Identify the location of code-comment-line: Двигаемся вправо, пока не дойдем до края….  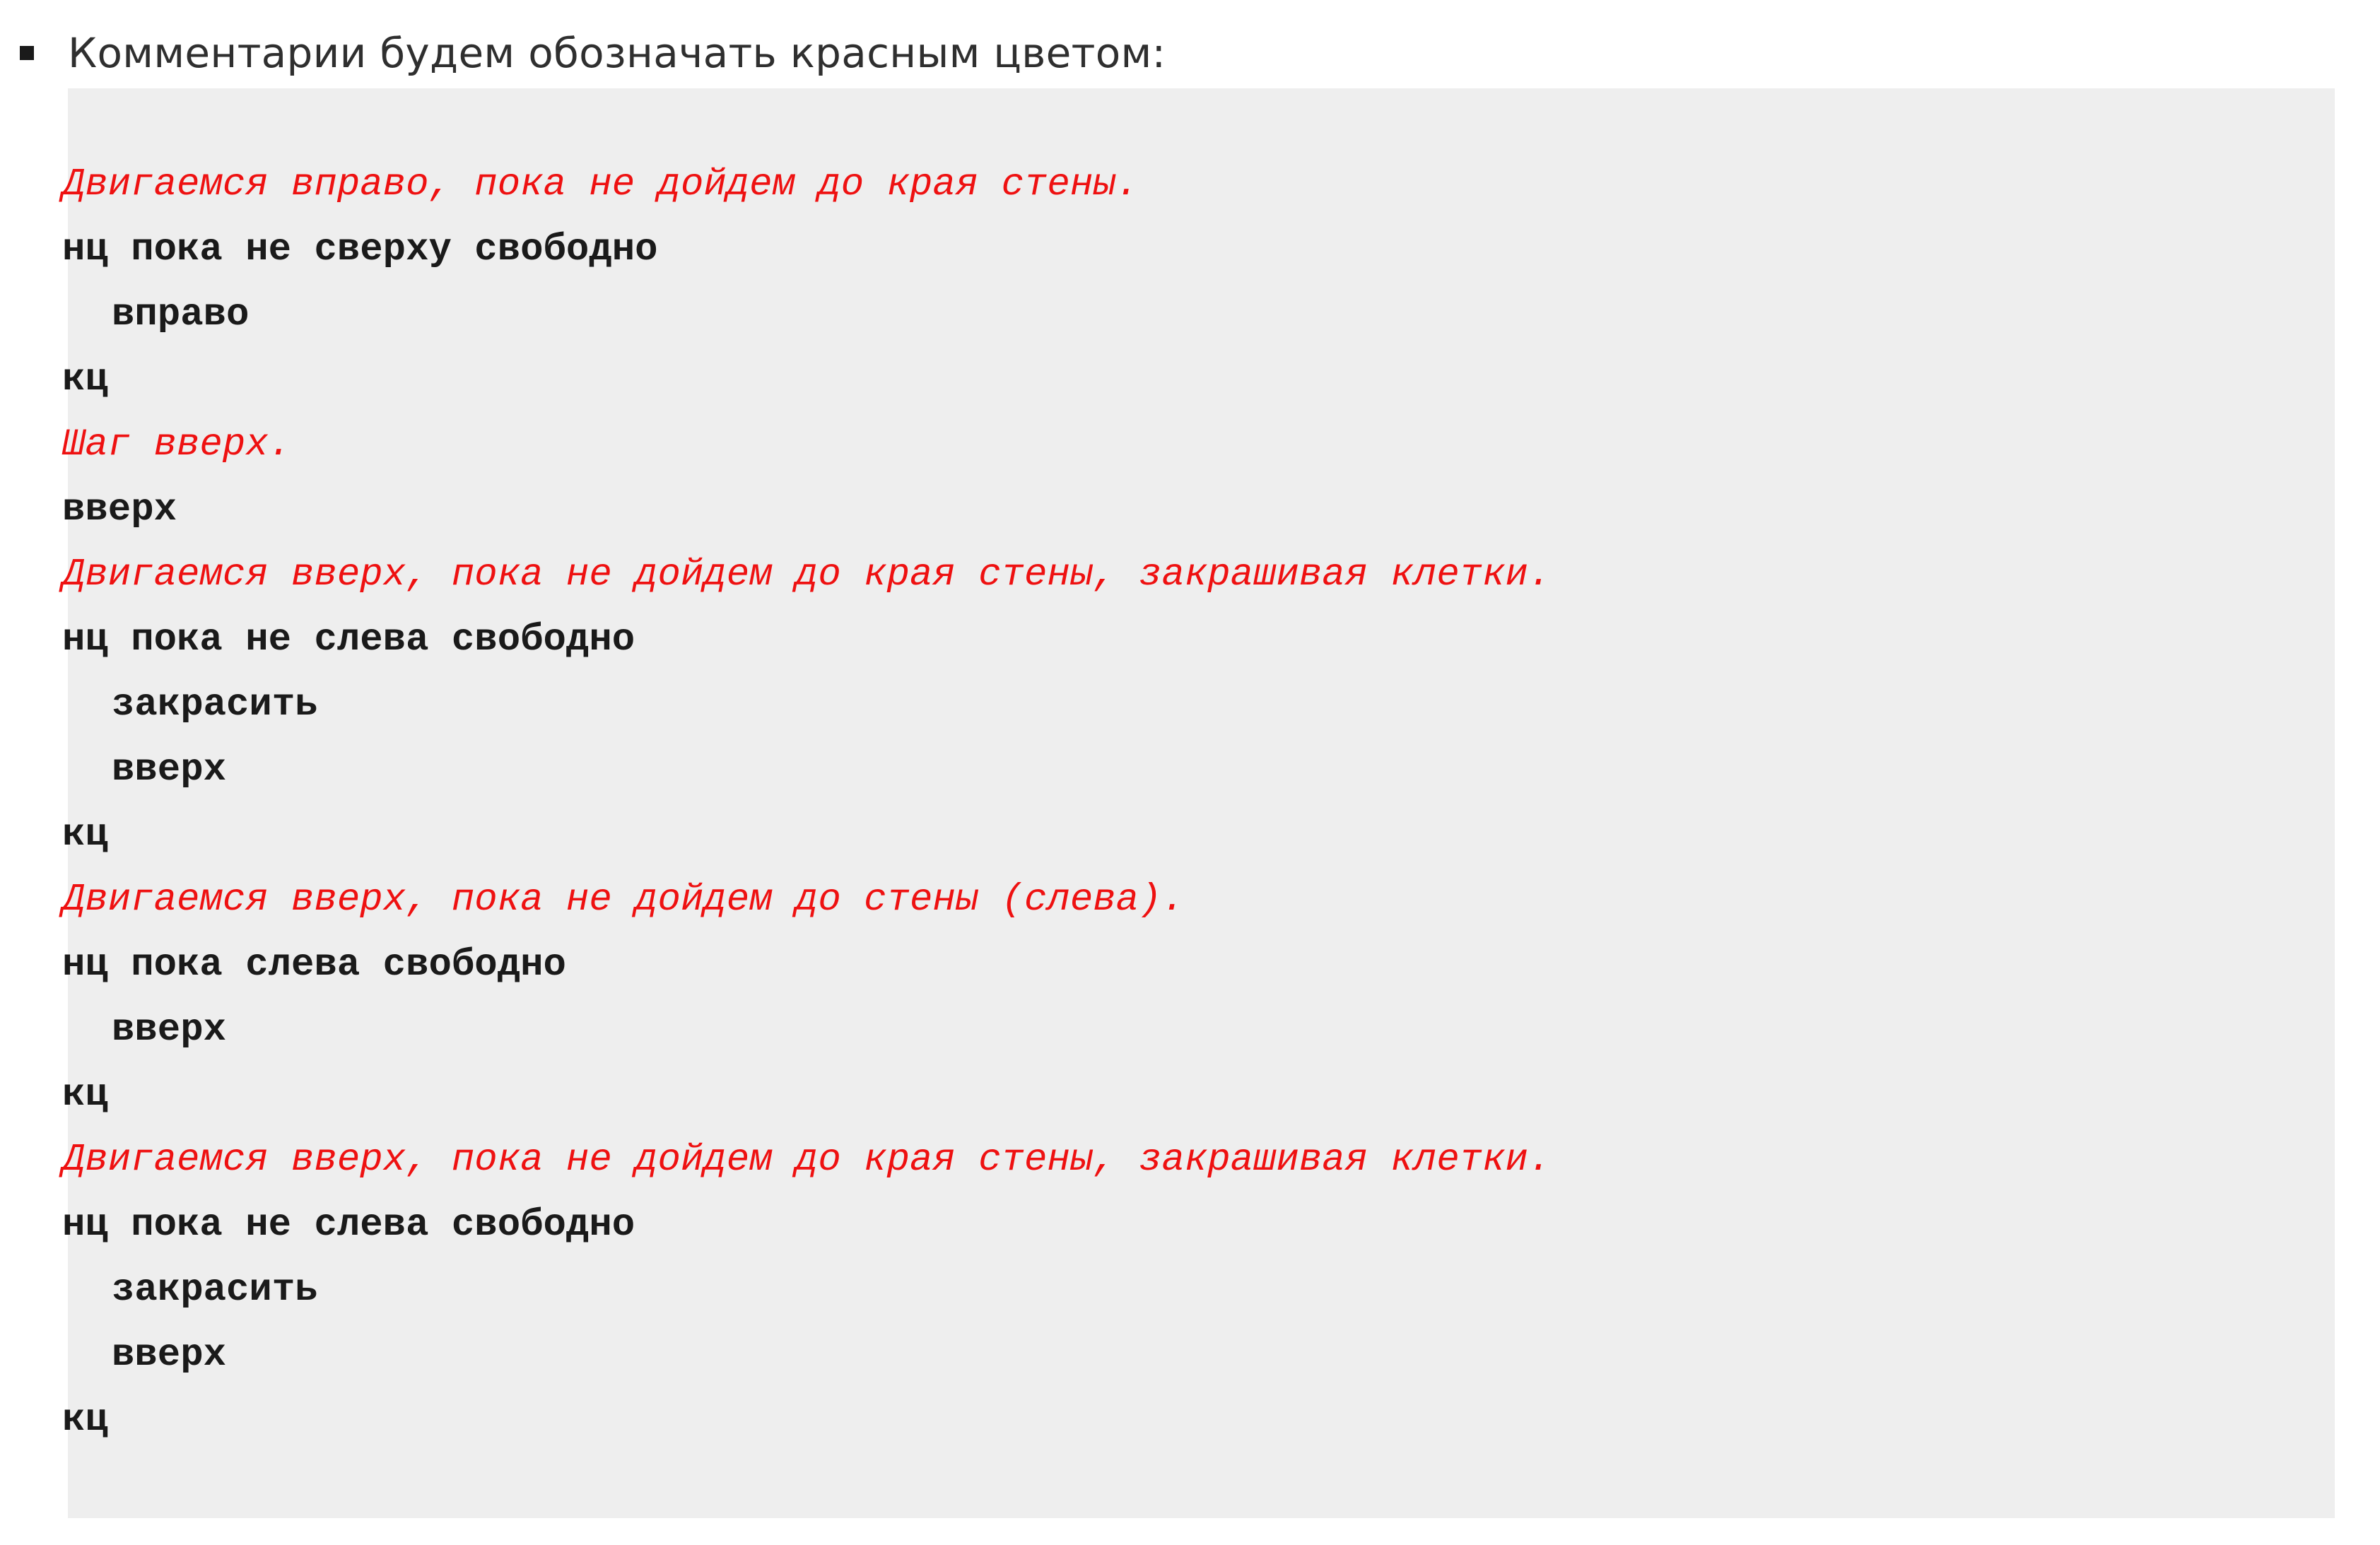
(601, 185).